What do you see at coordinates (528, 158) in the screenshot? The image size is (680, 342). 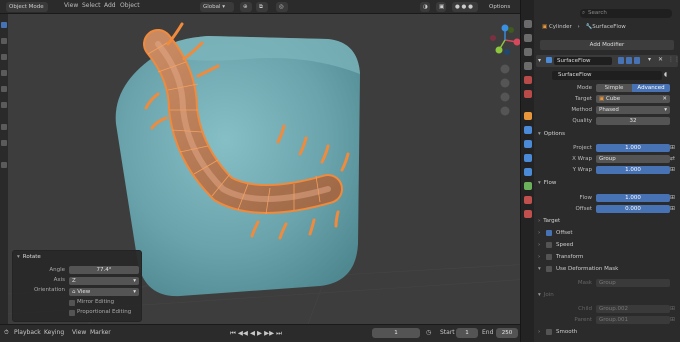 I see `physics-tab-icon` at bounding box center [528, 158].